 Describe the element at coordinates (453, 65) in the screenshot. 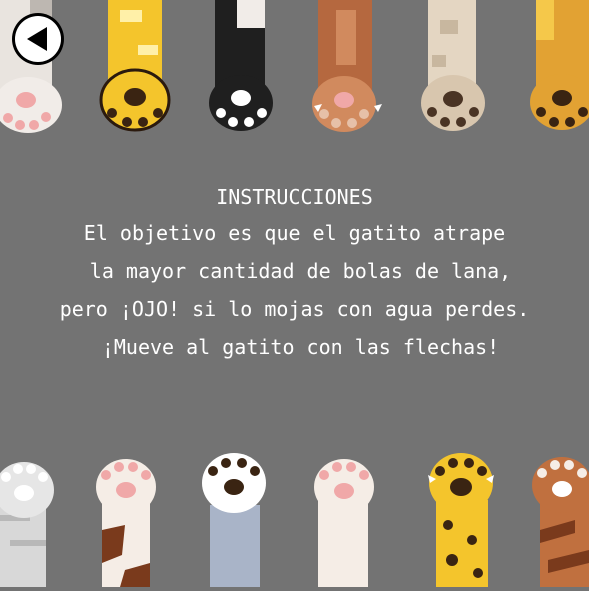

I see `cream-spotted-cat-paw-icon` at that location.